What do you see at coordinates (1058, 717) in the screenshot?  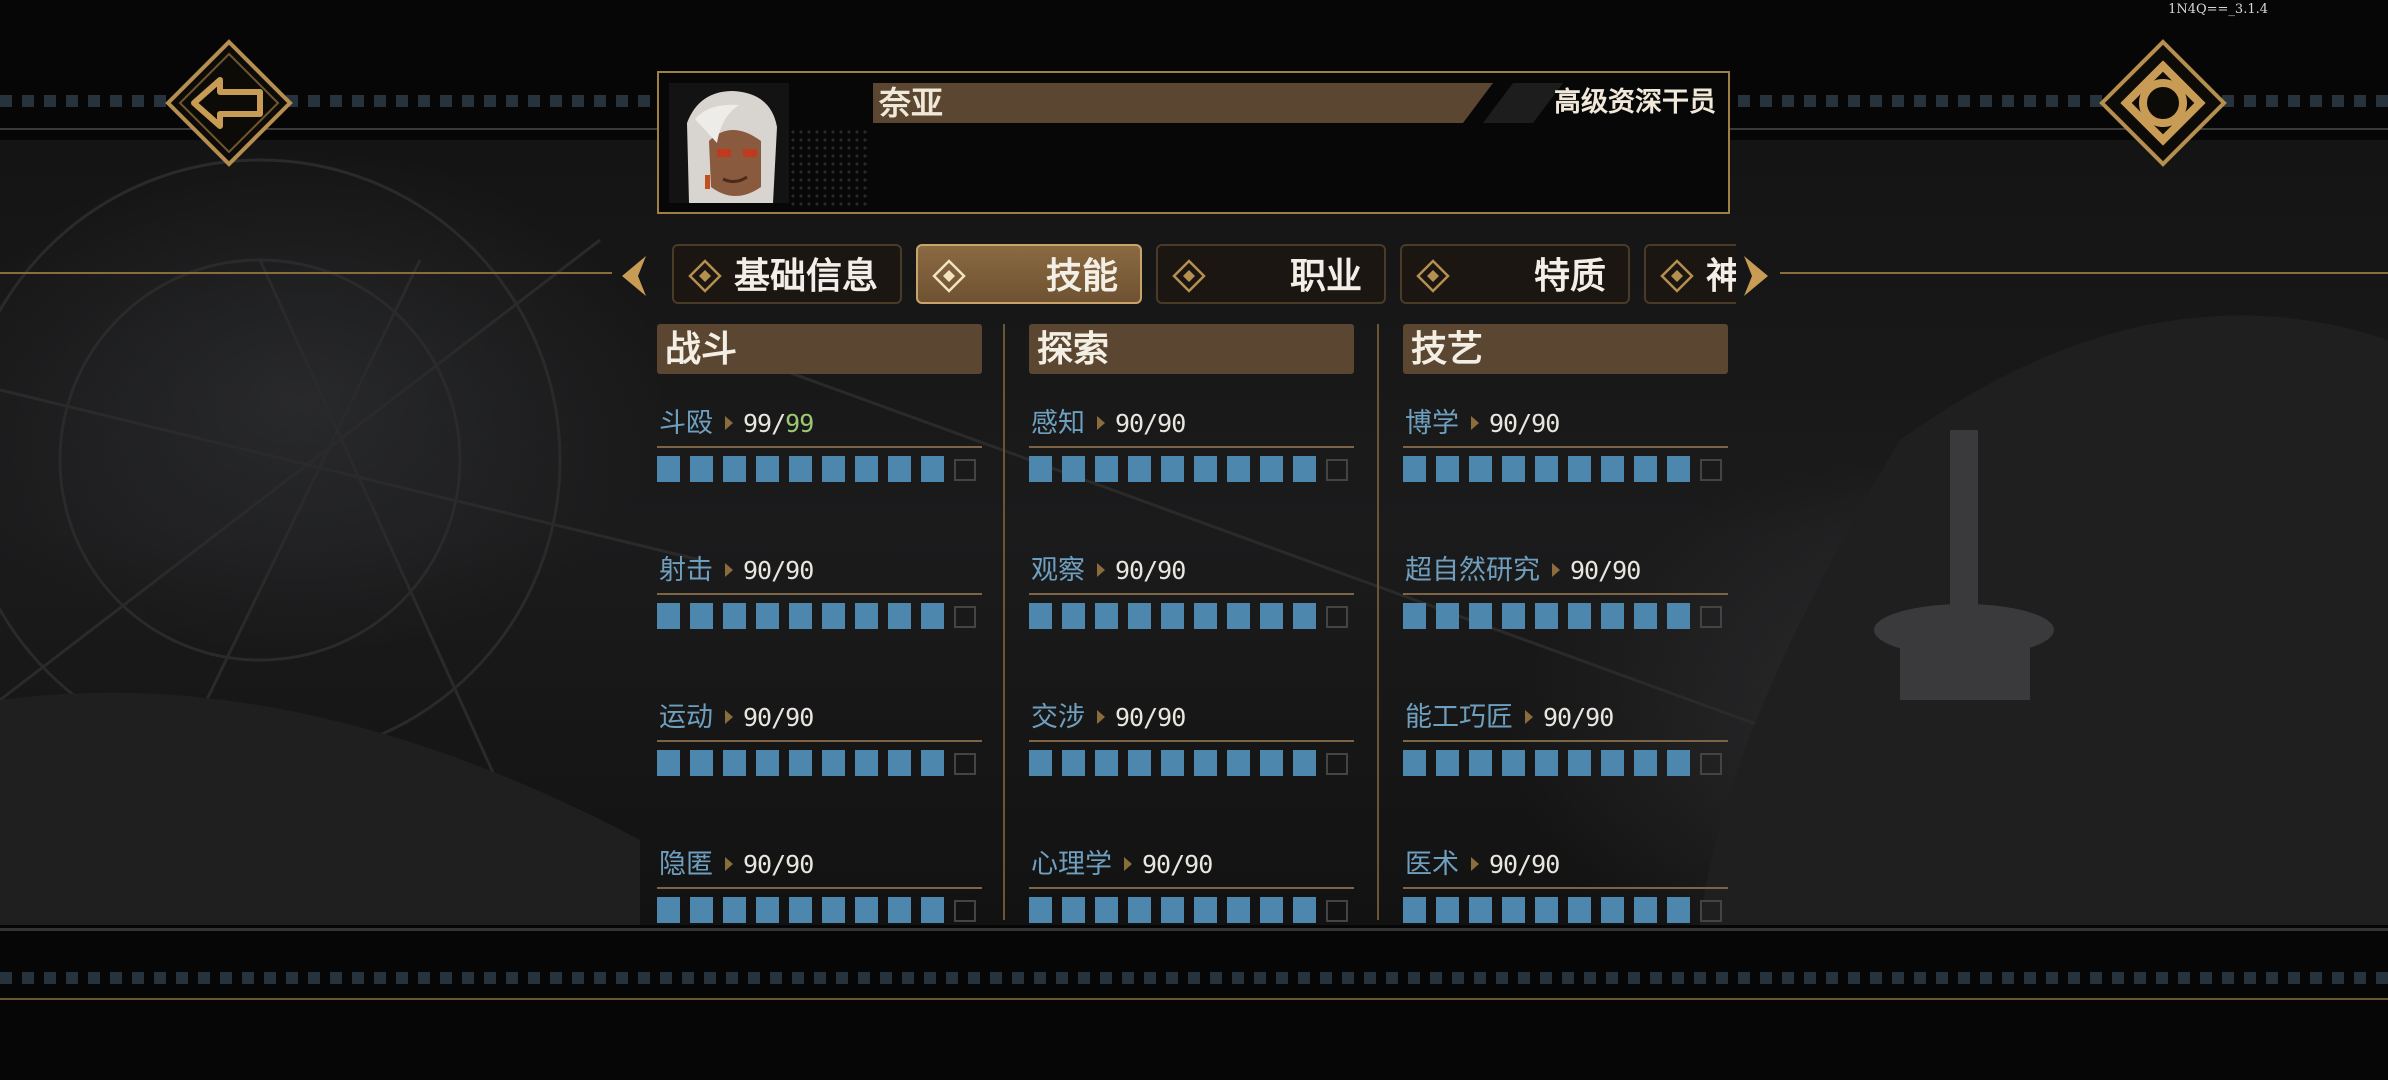 I see `skill-name: 交涉` at bounding box center [1058, 717].